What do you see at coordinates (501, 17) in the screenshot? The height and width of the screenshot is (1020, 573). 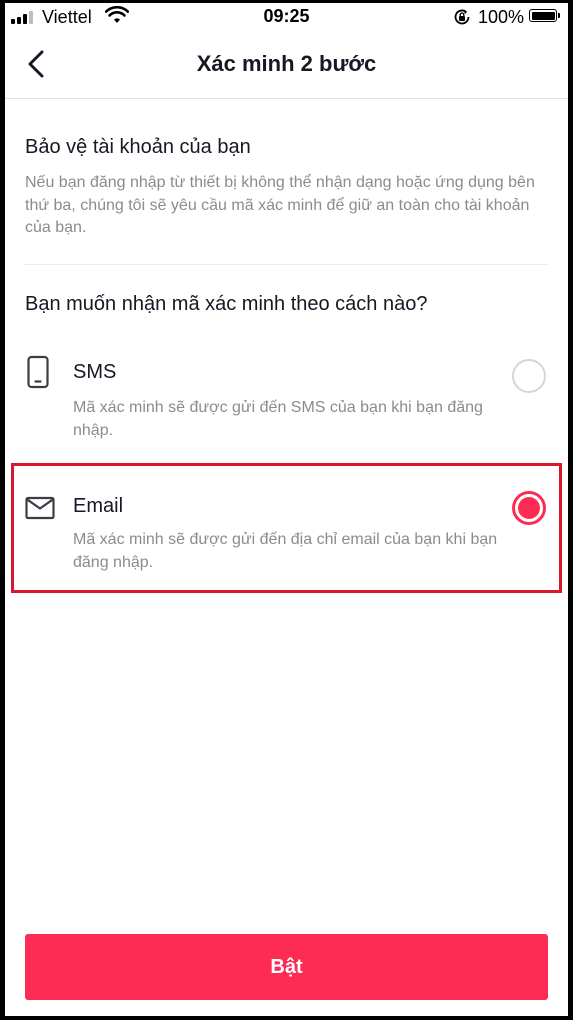 I see `battery-percentage: 100%` at bounding box center [501, 17].